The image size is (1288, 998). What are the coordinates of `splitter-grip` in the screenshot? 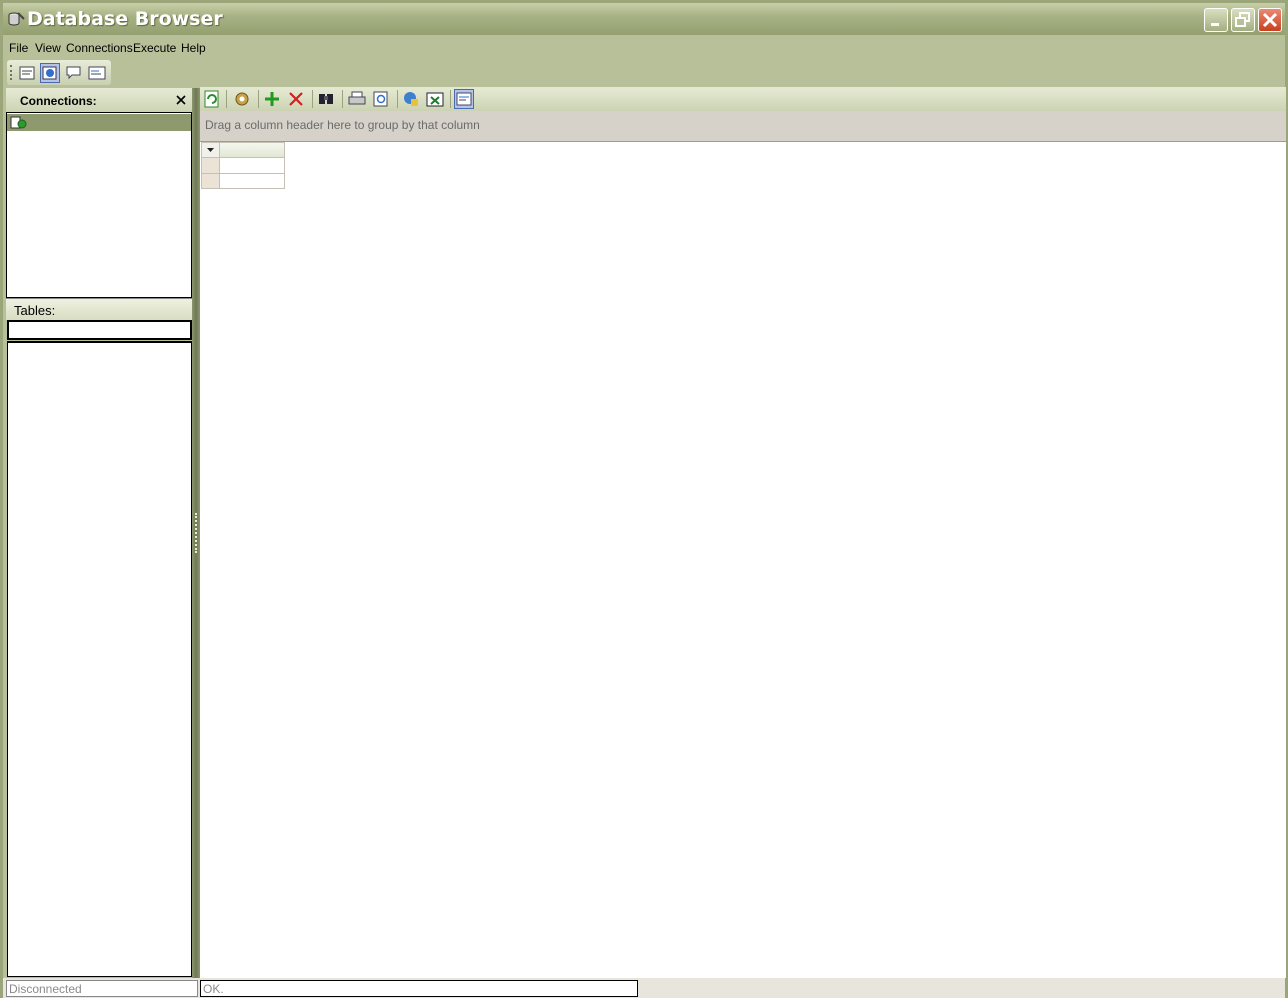 It's located at (196, 533).